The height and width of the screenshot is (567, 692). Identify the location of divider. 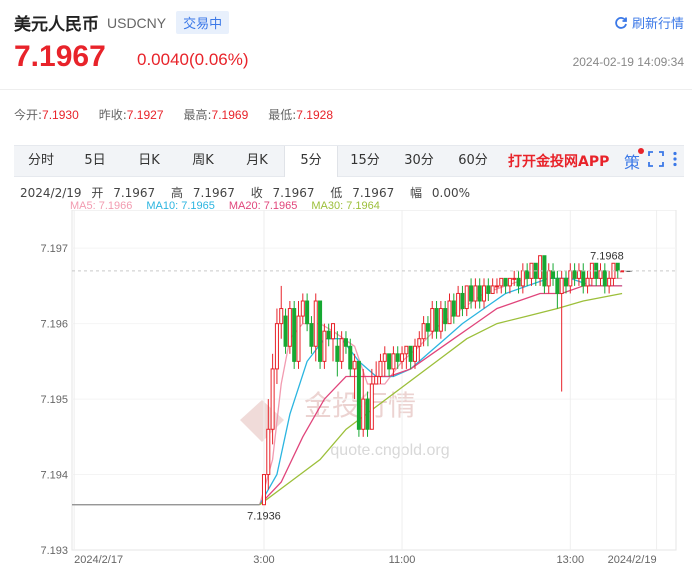
(346, 89).